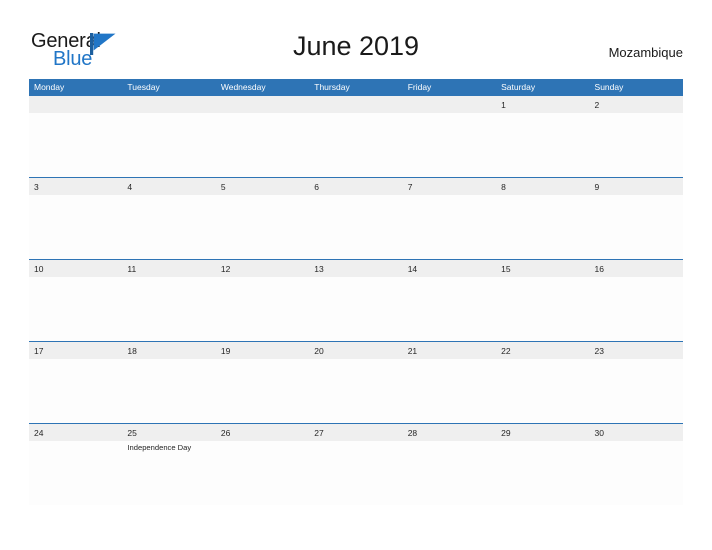  I want to click on date-number: 25, so click(168, 432).